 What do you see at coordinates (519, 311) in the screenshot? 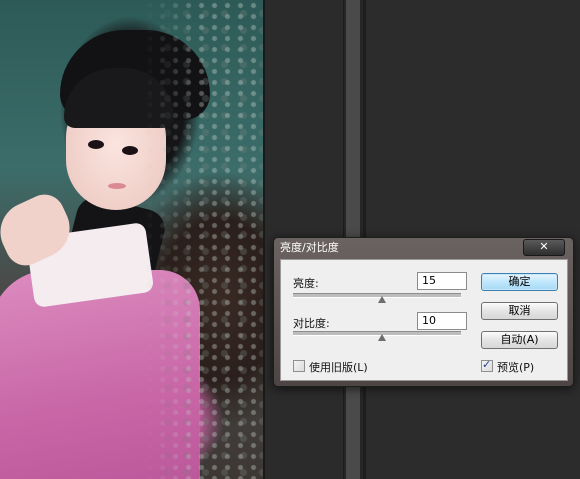
I see `cancel-button: 取消` at bounding box center [519, 311].